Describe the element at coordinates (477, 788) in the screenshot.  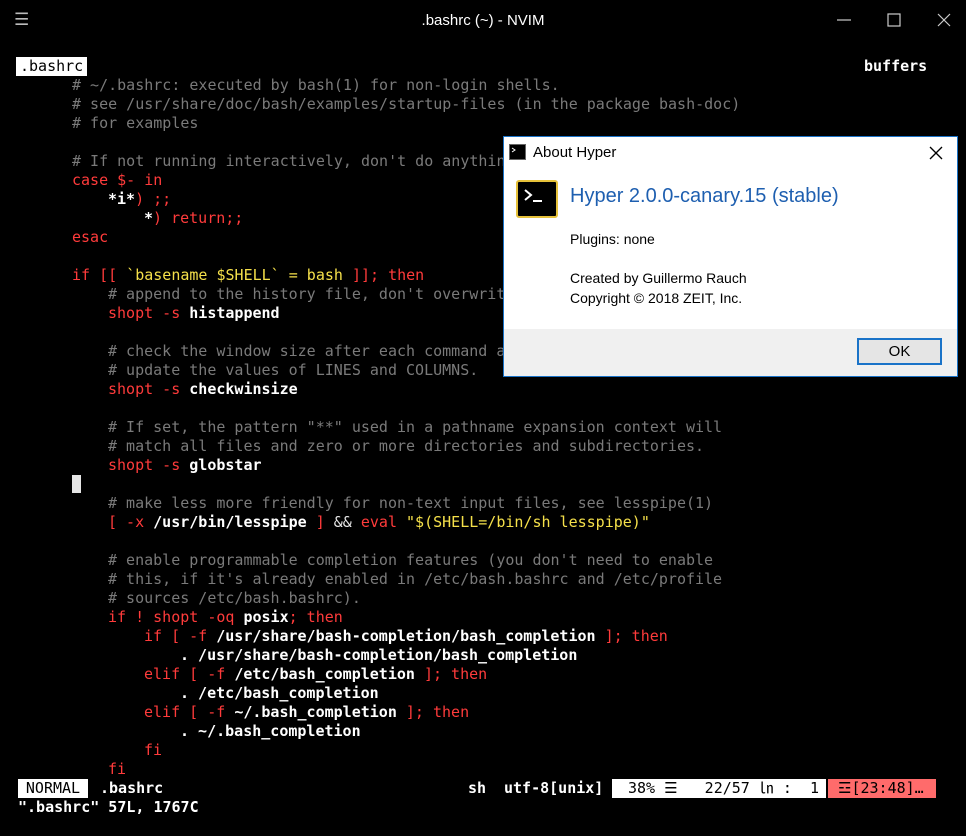
I see `statusline-filetype: sh` at that location.